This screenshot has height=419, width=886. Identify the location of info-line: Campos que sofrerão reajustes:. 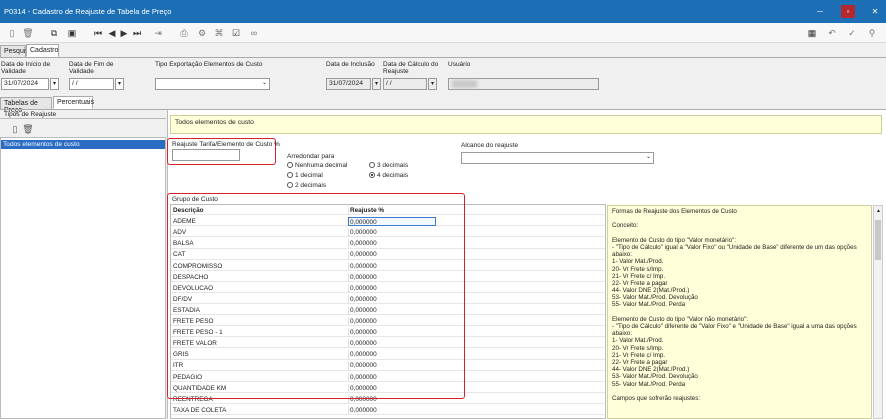
(656, 398).